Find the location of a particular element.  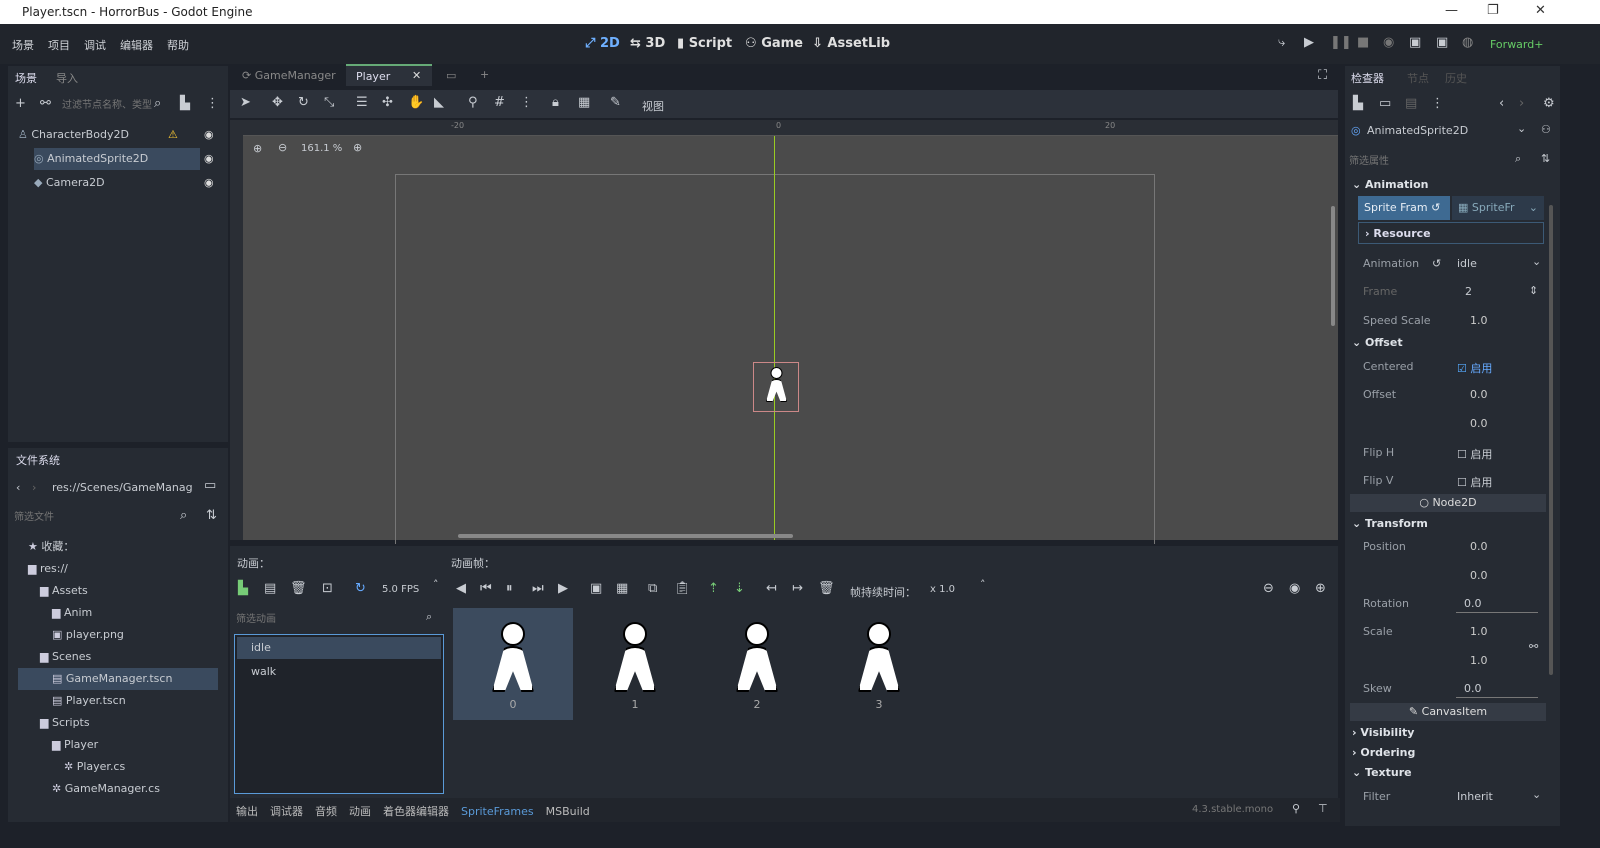

paste-frame-icon: 📋︎ is located at coordinates (682, 588).